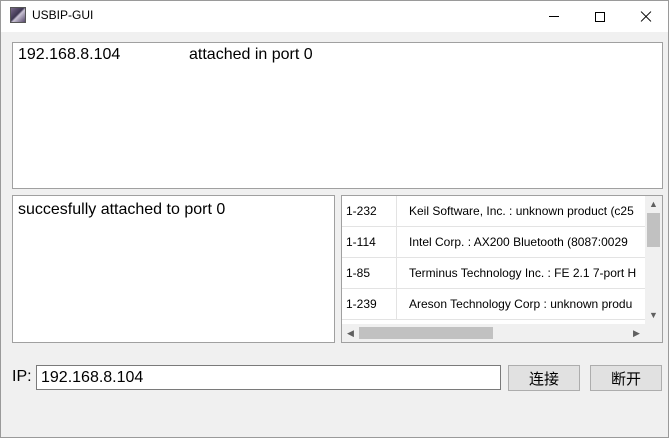  What do you see at coordinates (18, 15) in the screenshot?
I see `app-icon` at bounding box center [18, 15].